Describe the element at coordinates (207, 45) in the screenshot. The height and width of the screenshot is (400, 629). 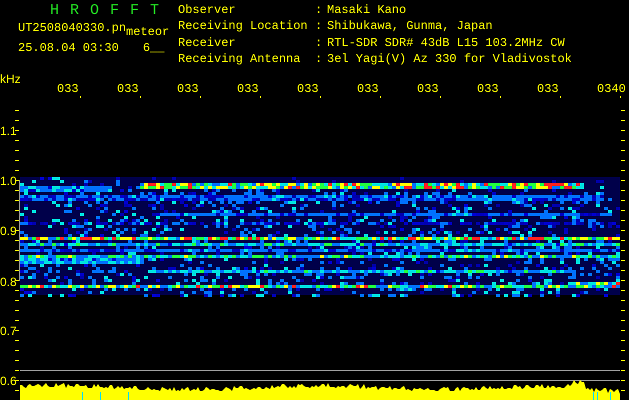
I see `info-label: Receiver` at that location.